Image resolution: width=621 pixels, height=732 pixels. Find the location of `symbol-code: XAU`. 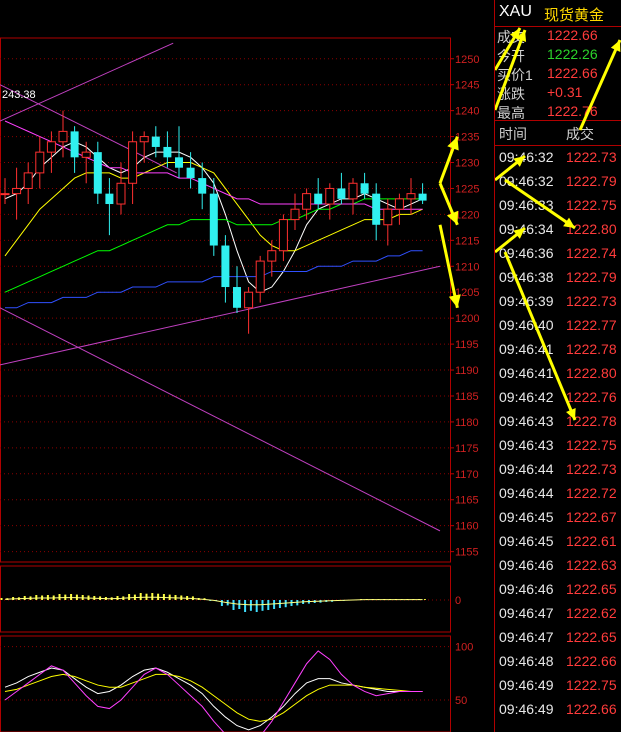

symbol-code: XAU is located at coordinates (515, 11).